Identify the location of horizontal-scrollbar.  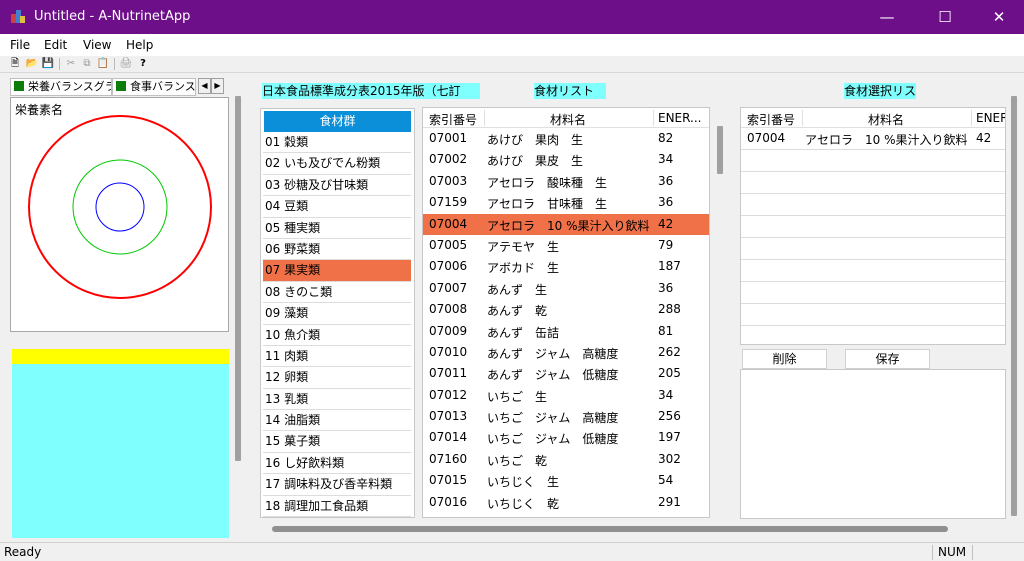
(633, 529).